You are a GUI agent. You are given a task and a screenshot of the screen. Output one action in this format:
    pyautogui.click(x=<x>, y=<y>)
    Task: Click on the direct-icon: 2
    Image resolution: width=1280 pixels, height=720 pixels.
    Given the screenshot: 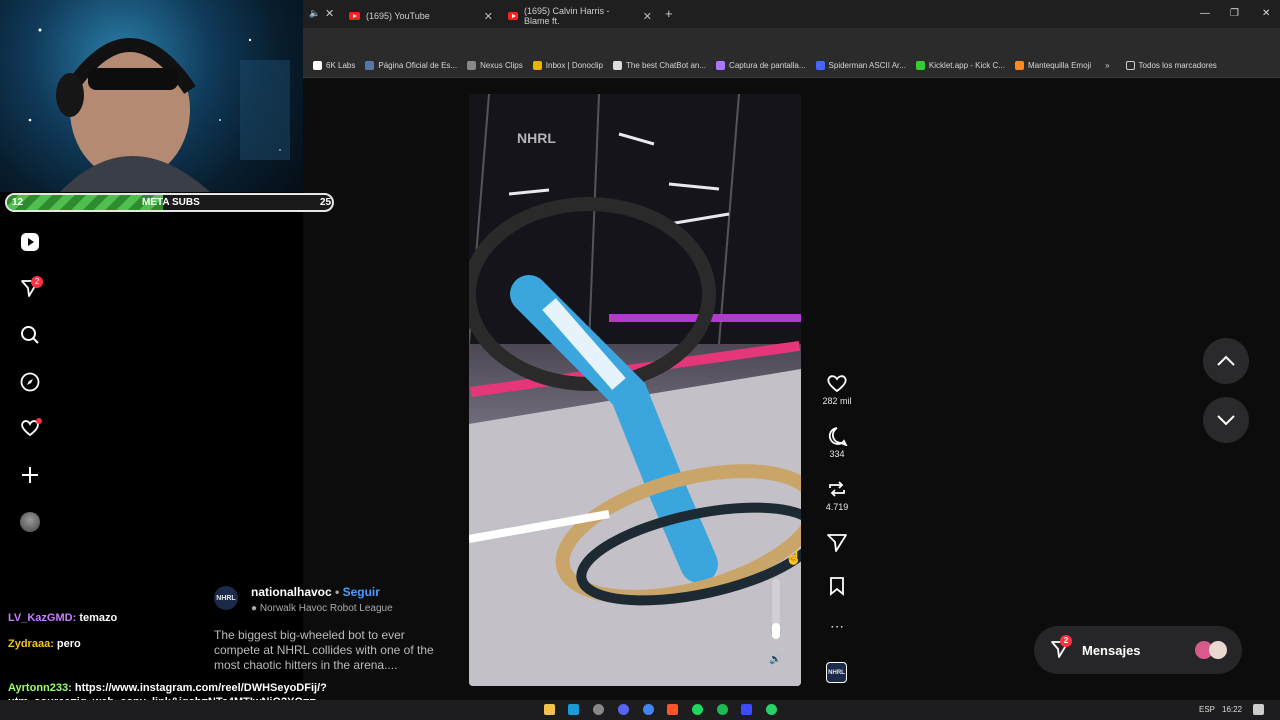 What is the action you would take?
    pyautogui.click(x=1061, y=648)
    